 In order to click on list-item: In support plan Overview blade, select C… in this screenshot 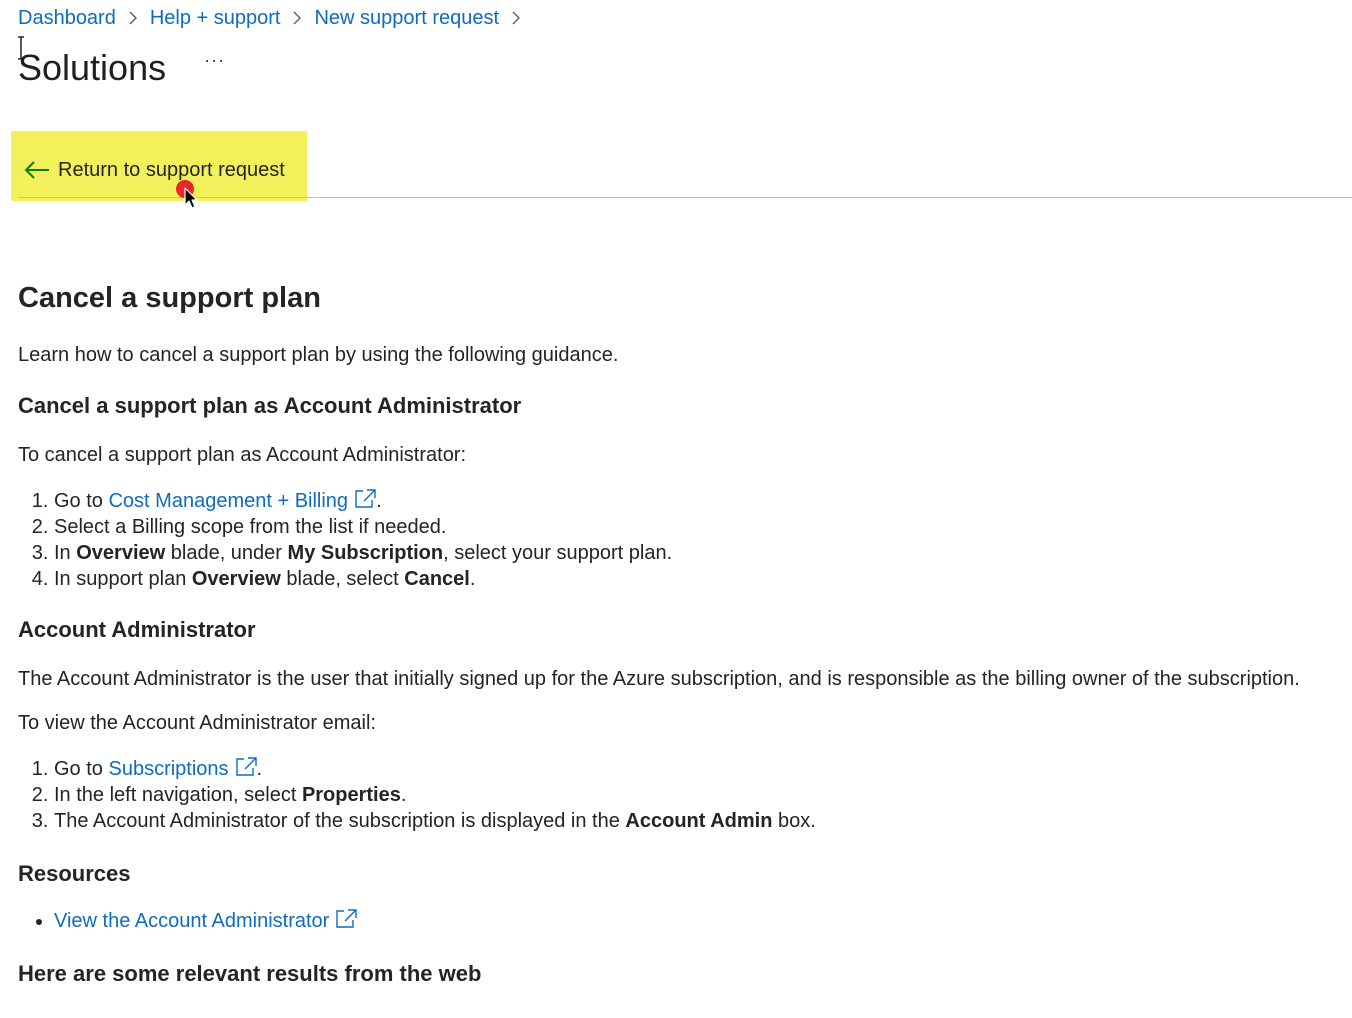, I will do `click(696, 579)`.